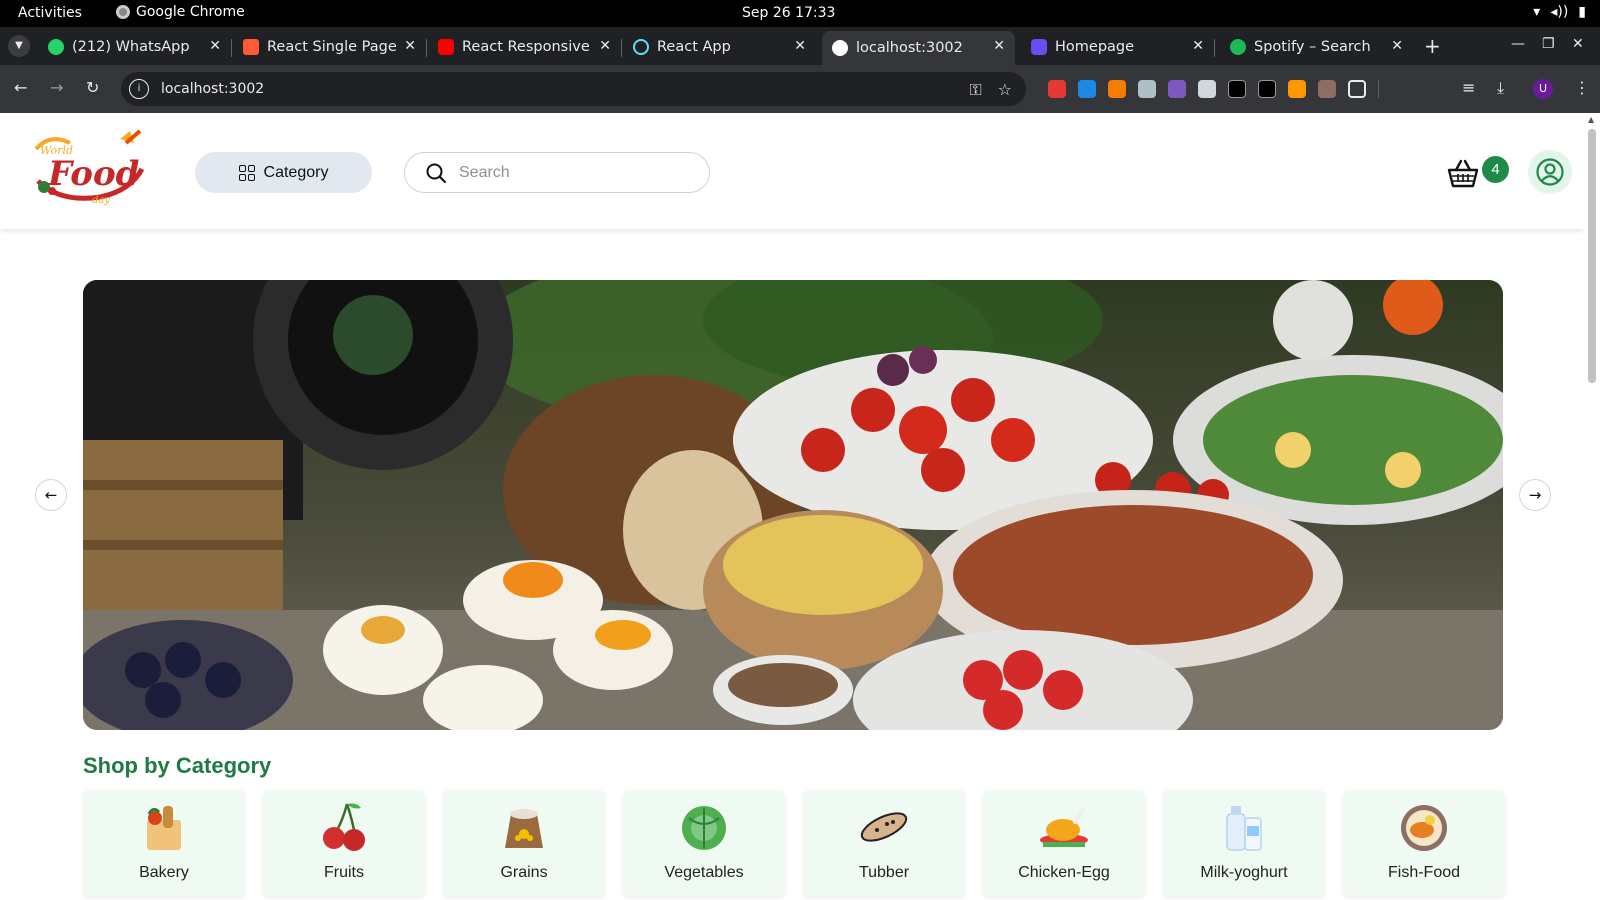 This screenshot has width=1600, height=900. Describe the element at coordinates (19, 46) in the screenshot. I see `tab-search-button: ▼` at that location.